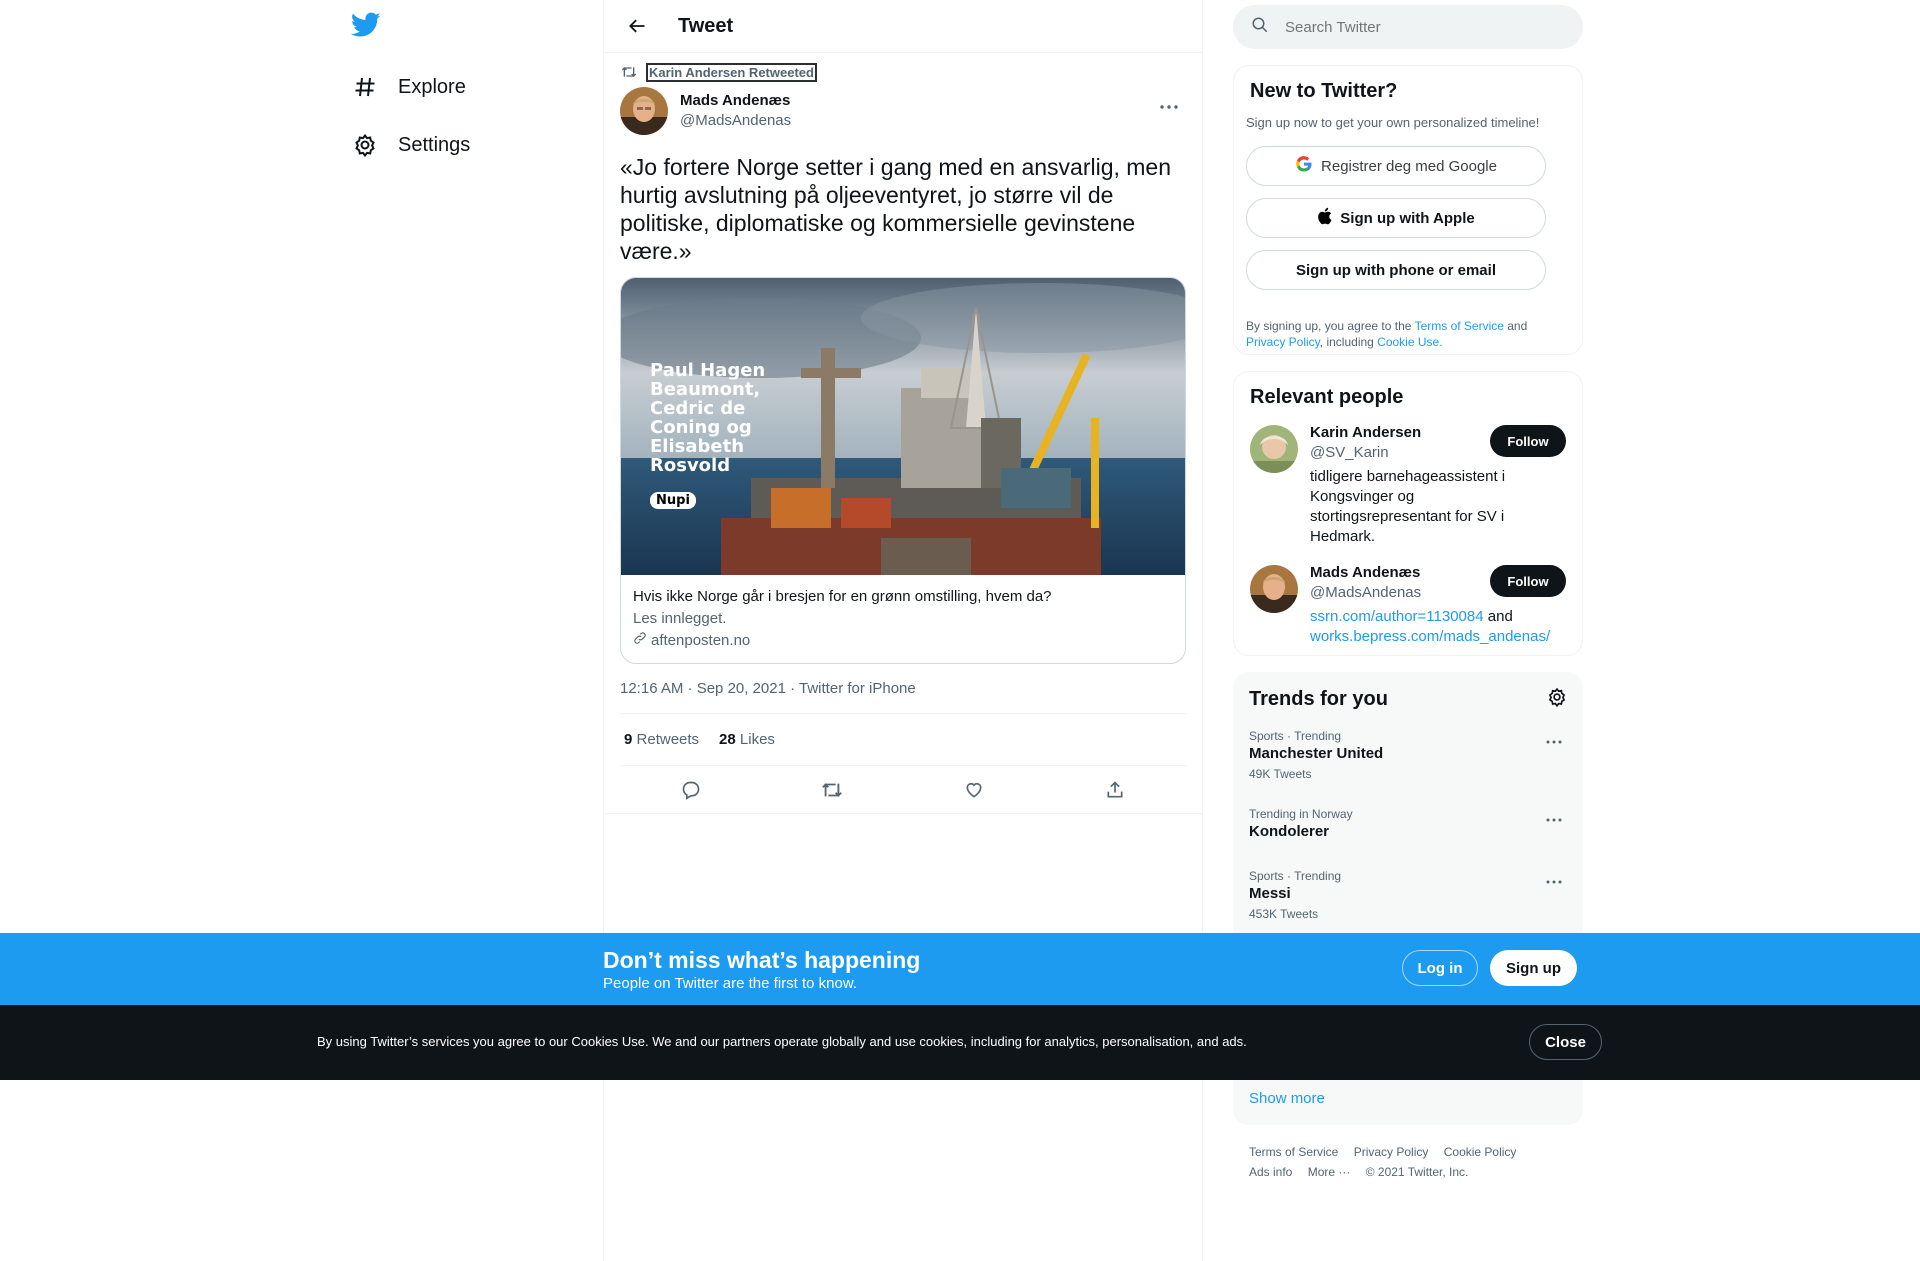  What do you see at coordinates (1301, 814) in the screenshot?
I see `trend-meta: Trending in Norway` at bounding box center [1301, 814].